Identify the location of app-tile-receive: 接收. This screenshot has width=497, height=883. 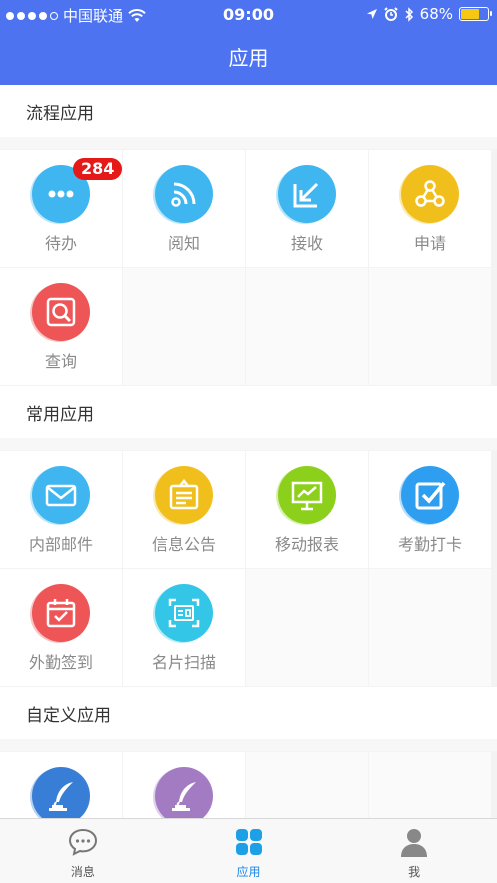
(307, 208).